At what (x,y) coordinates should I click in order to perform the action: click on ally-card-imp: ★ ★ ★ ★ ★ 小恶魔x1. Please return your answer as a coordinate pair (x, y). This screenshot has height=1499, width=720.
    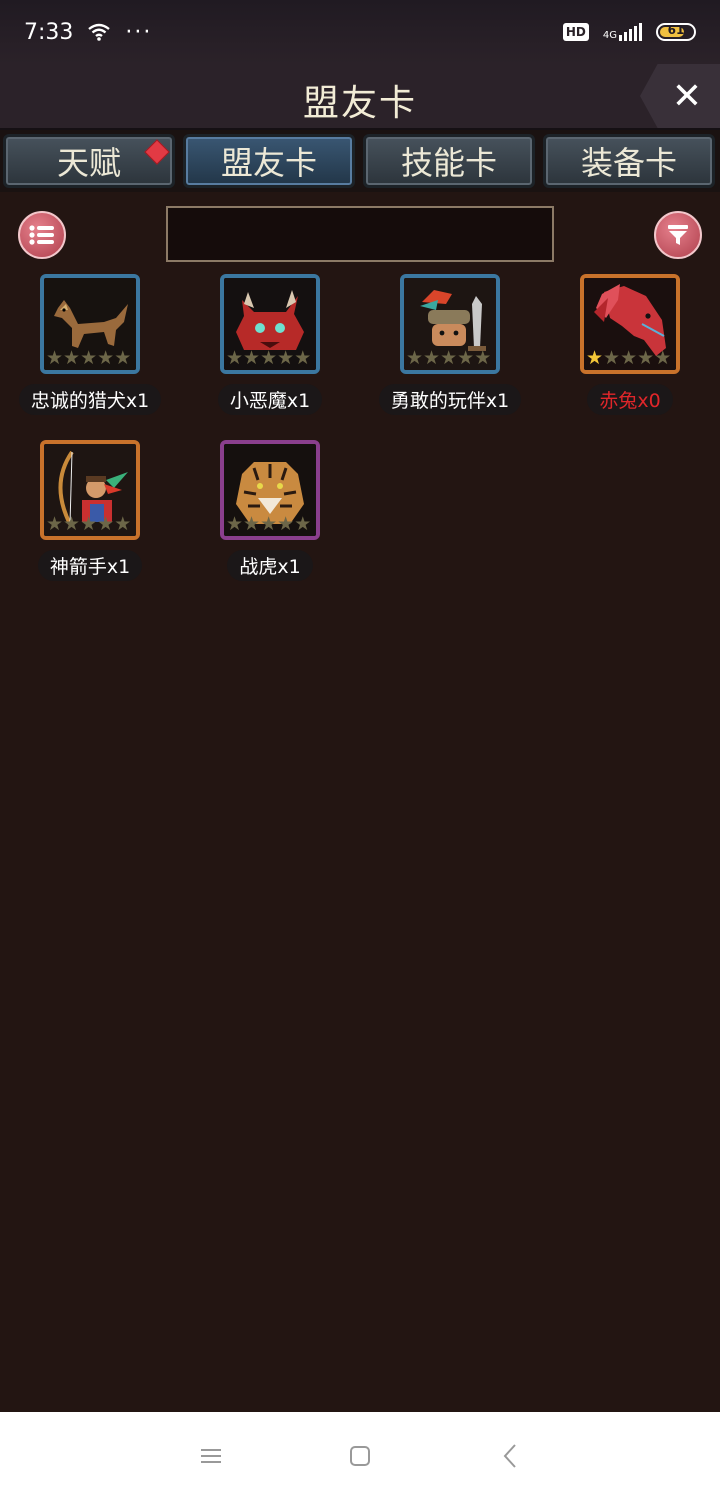
    Looking at the image, I should click on (270, 349).